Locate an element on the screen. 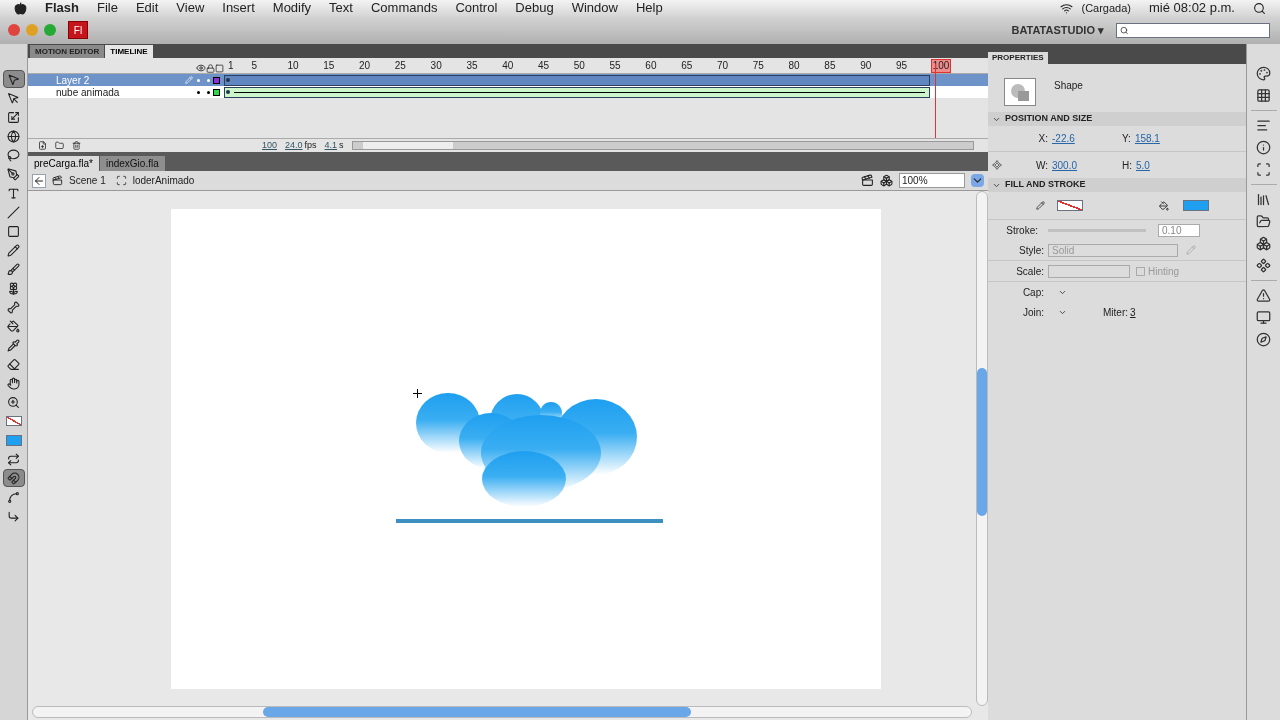 The height and width of the screenshot is (720, 1280). menu-item: Insert is located at coordinates (238, 9).